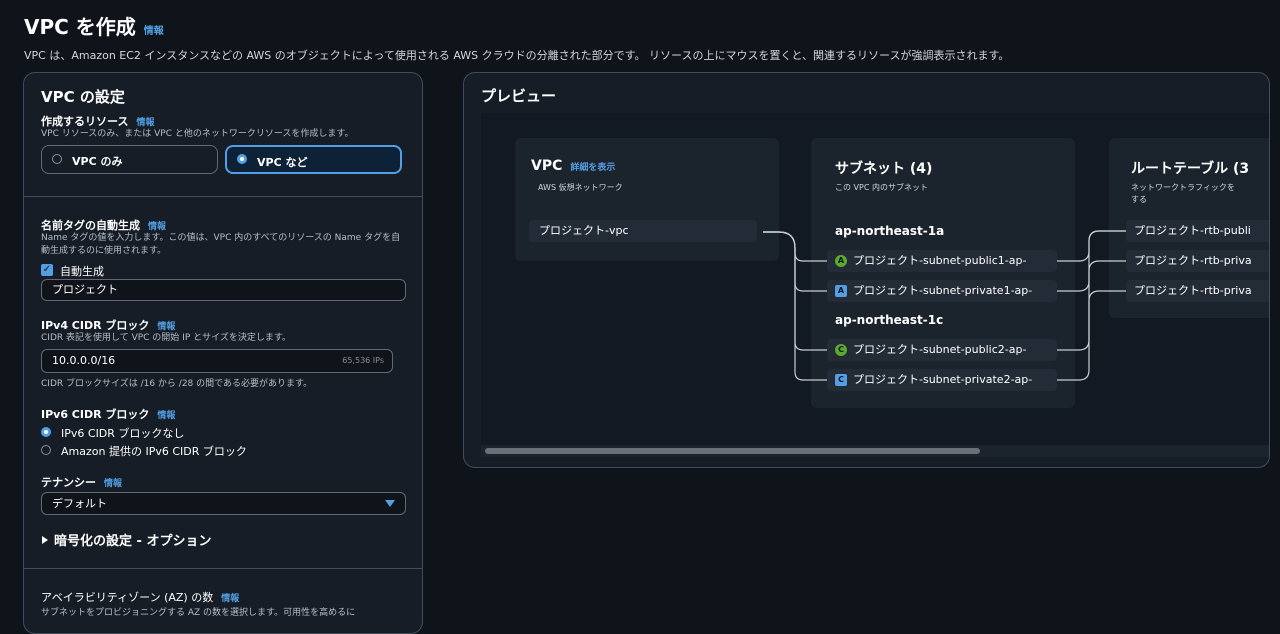  Describe the element at coordinates (154, 451) in the screenshot. I see `radio-label: Amazon 提供の IPv6 CIDR ブロック` at that location.